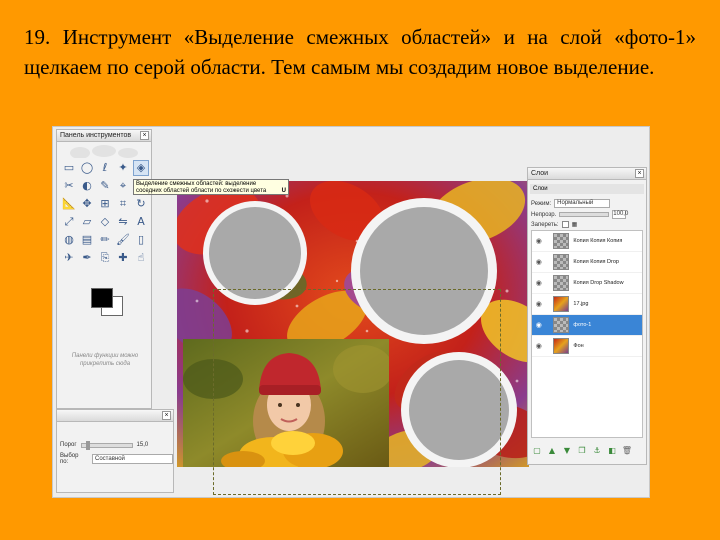 This screenshot has height=540, width=720. What do you see at coordinates (581, 304) in the screenshot?
I see `layer-name: 17.jpg` at bounding box center [581, 304].